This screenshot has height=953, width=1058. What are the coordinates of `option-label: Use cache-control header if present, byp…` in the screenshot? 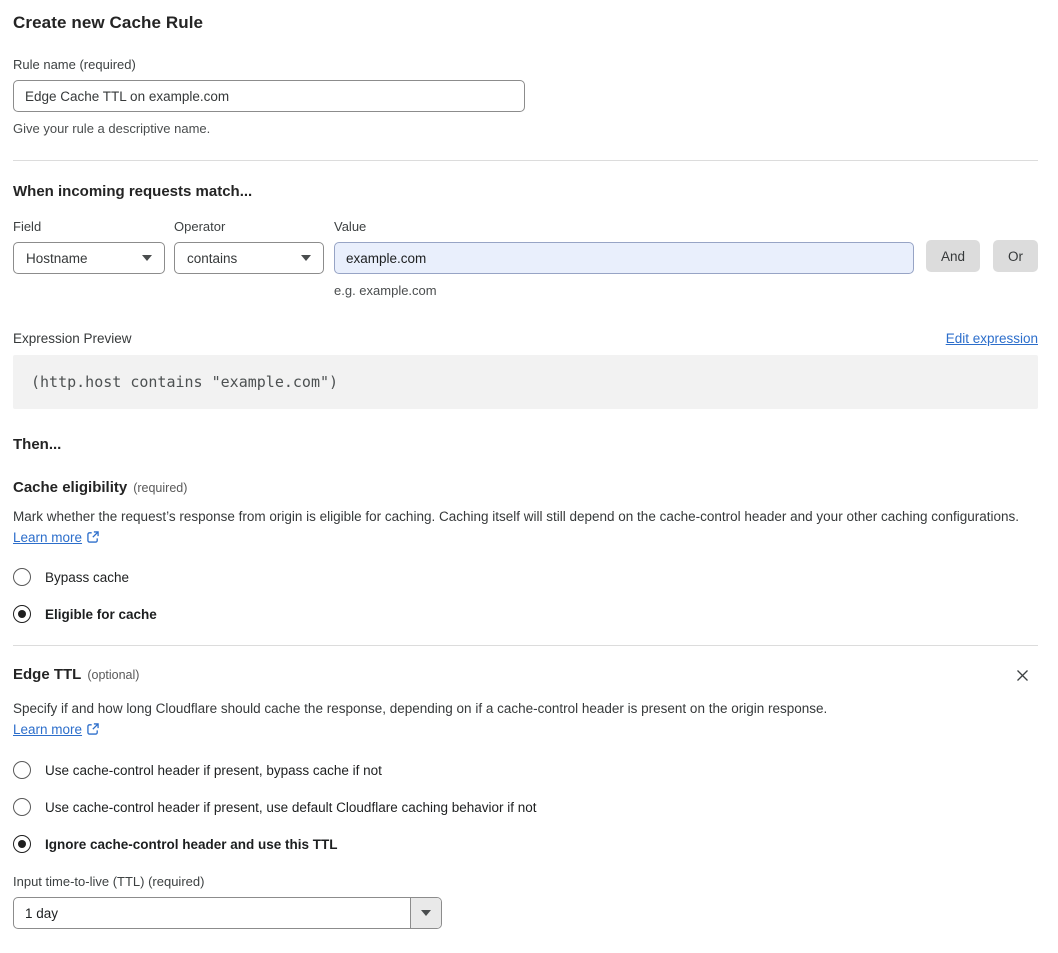 It's located at (213, 770).